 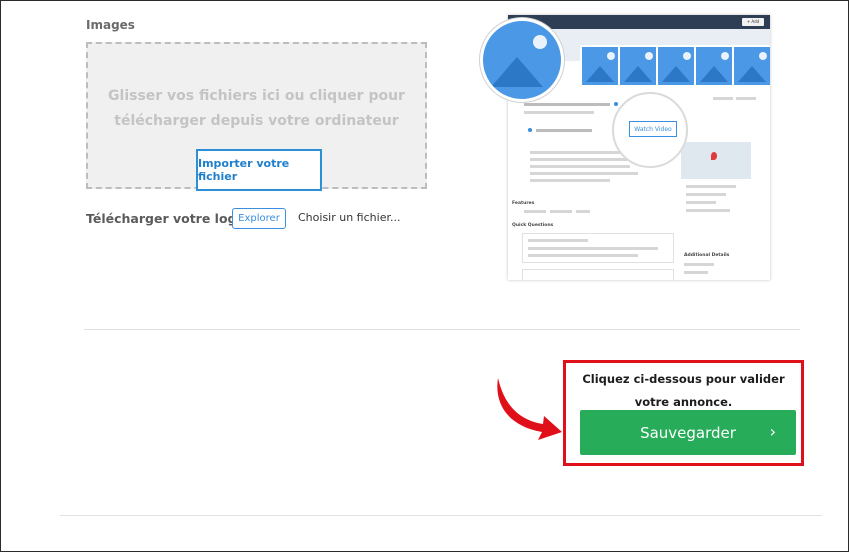 What do you see at coordinates (567, 104) in the screenshot?
I see `preview-title-line` at bounding box center [567, 104].